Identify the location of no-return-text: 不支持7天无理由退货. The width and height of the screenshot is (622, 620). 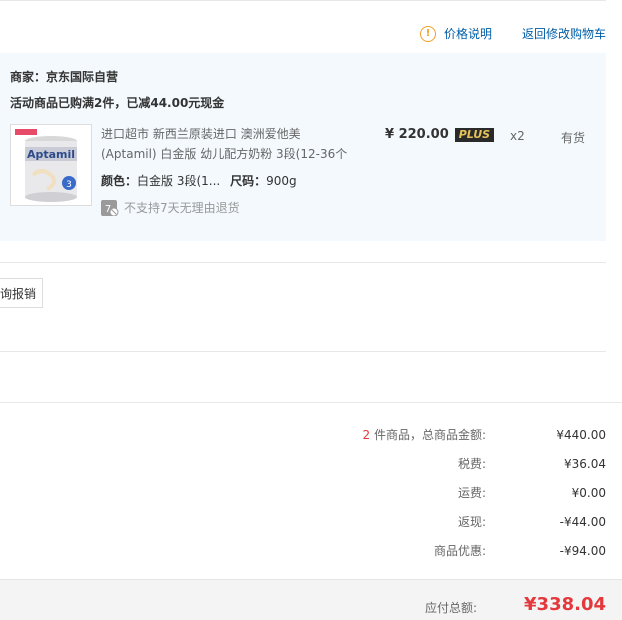
(182, 208).